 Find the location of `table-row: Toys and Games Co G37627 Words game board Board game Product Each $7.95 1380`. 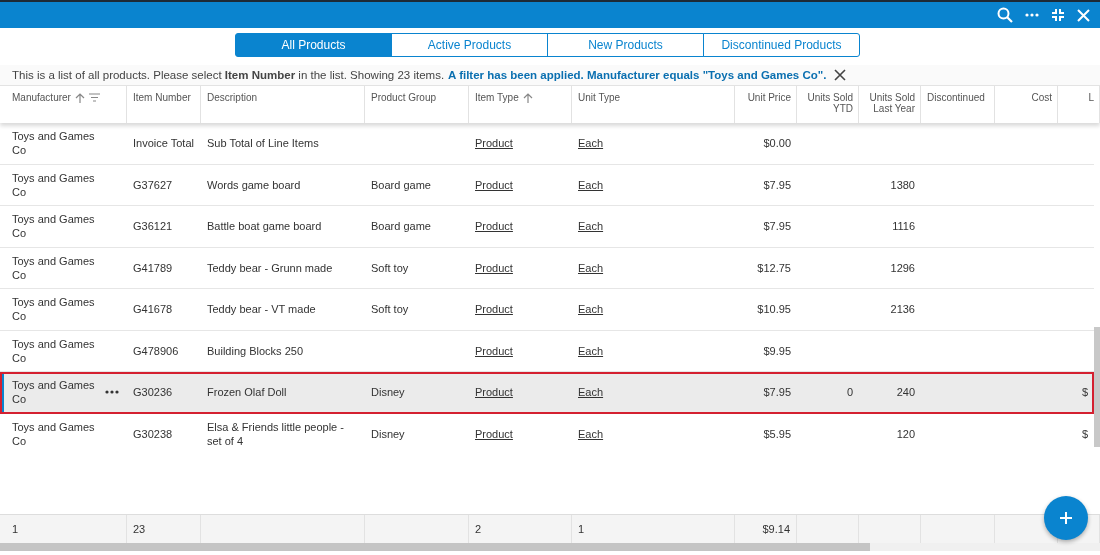

table-row: Toys and Games Co G37627 Words game board Board game Product Each $7.95 1380 is located at coordinates (547, 185).